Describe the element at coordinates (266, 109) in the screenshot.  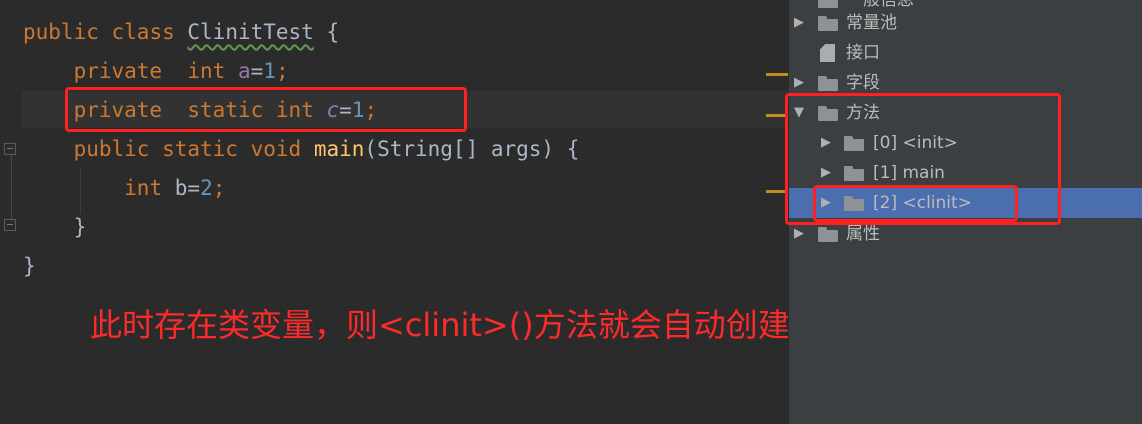
I see `highlight-box-static-field` at that location.